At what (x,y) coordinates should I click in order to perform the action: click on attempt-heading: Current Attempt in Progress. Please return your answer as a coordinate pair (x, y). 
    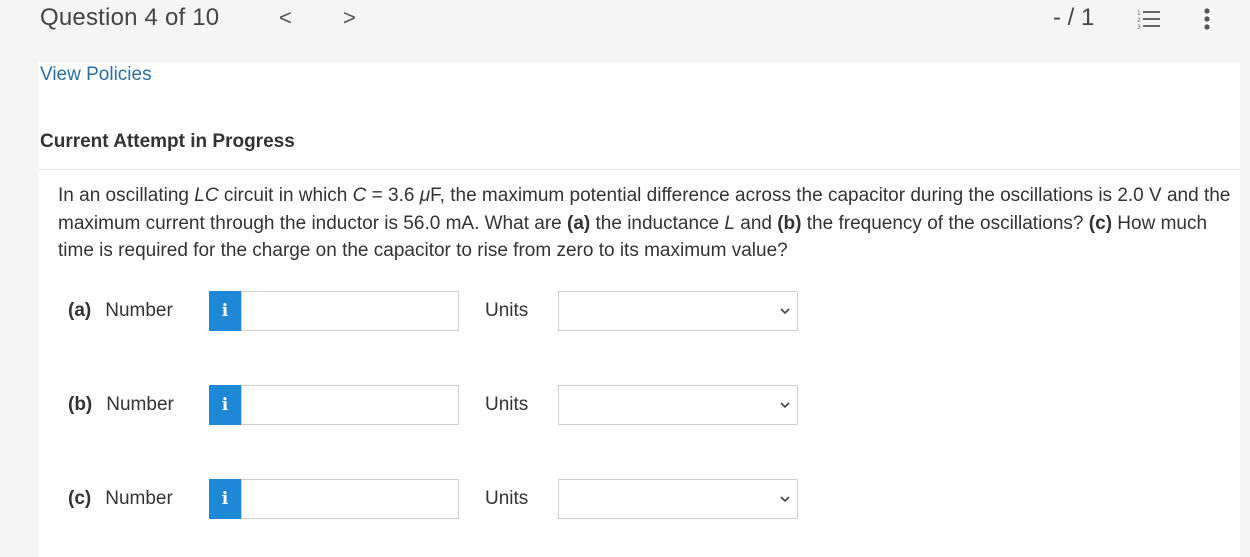
    Looking at the image, I should click on (167, 141).